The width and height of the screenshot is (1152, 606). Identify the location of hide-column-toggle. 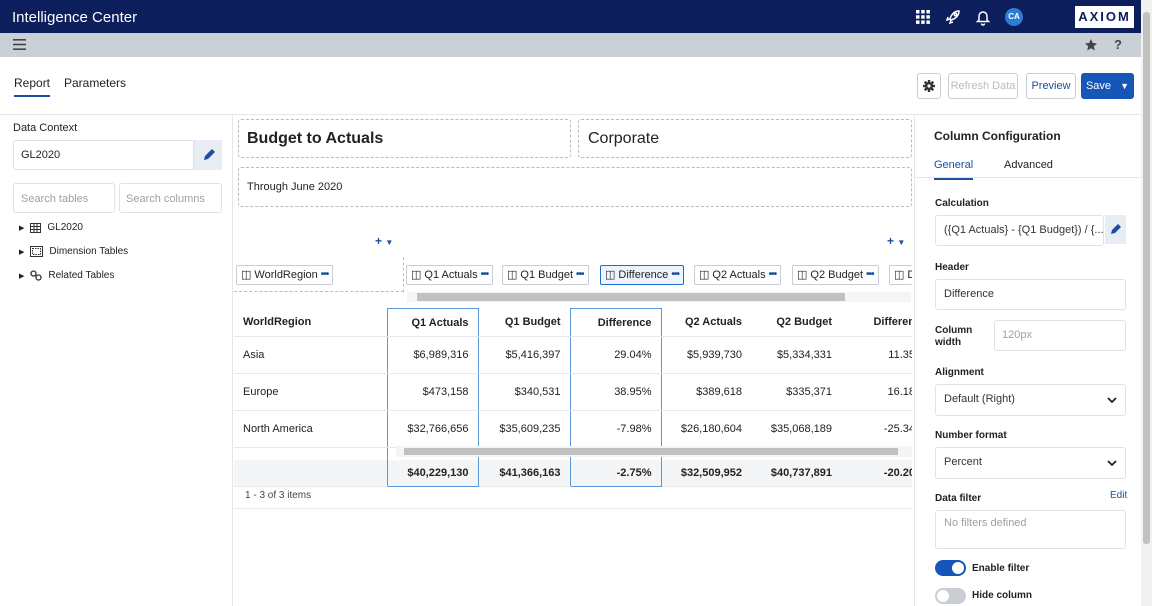
(950, 596).